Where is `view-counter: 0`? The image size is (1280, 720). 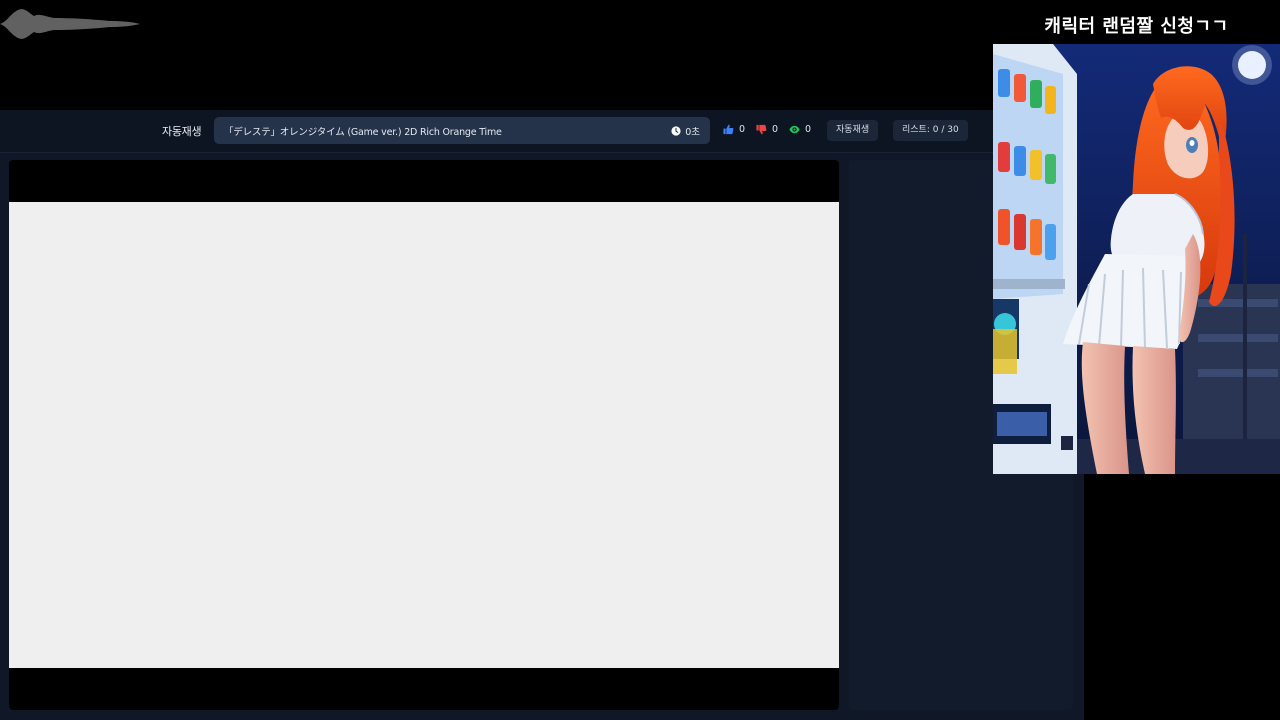
view-counter: 0 is located at coordinates (800, 129).